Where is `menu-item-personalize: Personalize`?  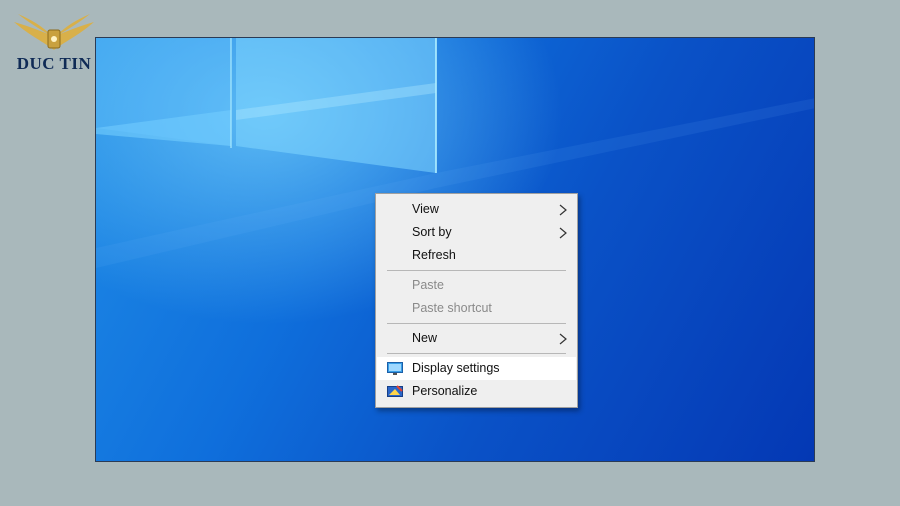 menu-item-personalize: Personalize is located at coordinates (476, 391).